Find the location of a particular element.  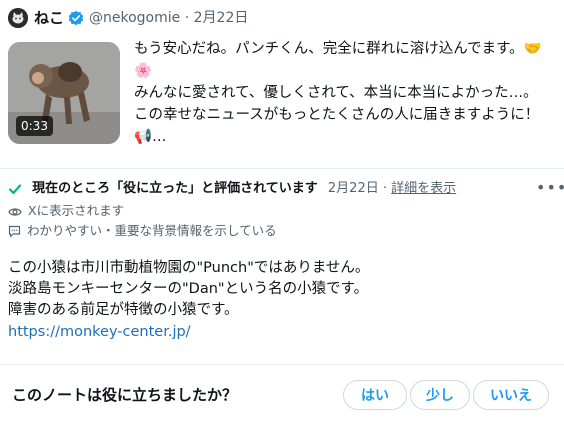

visibility-row: Xに表示されます is located at coordinates (66, 211).